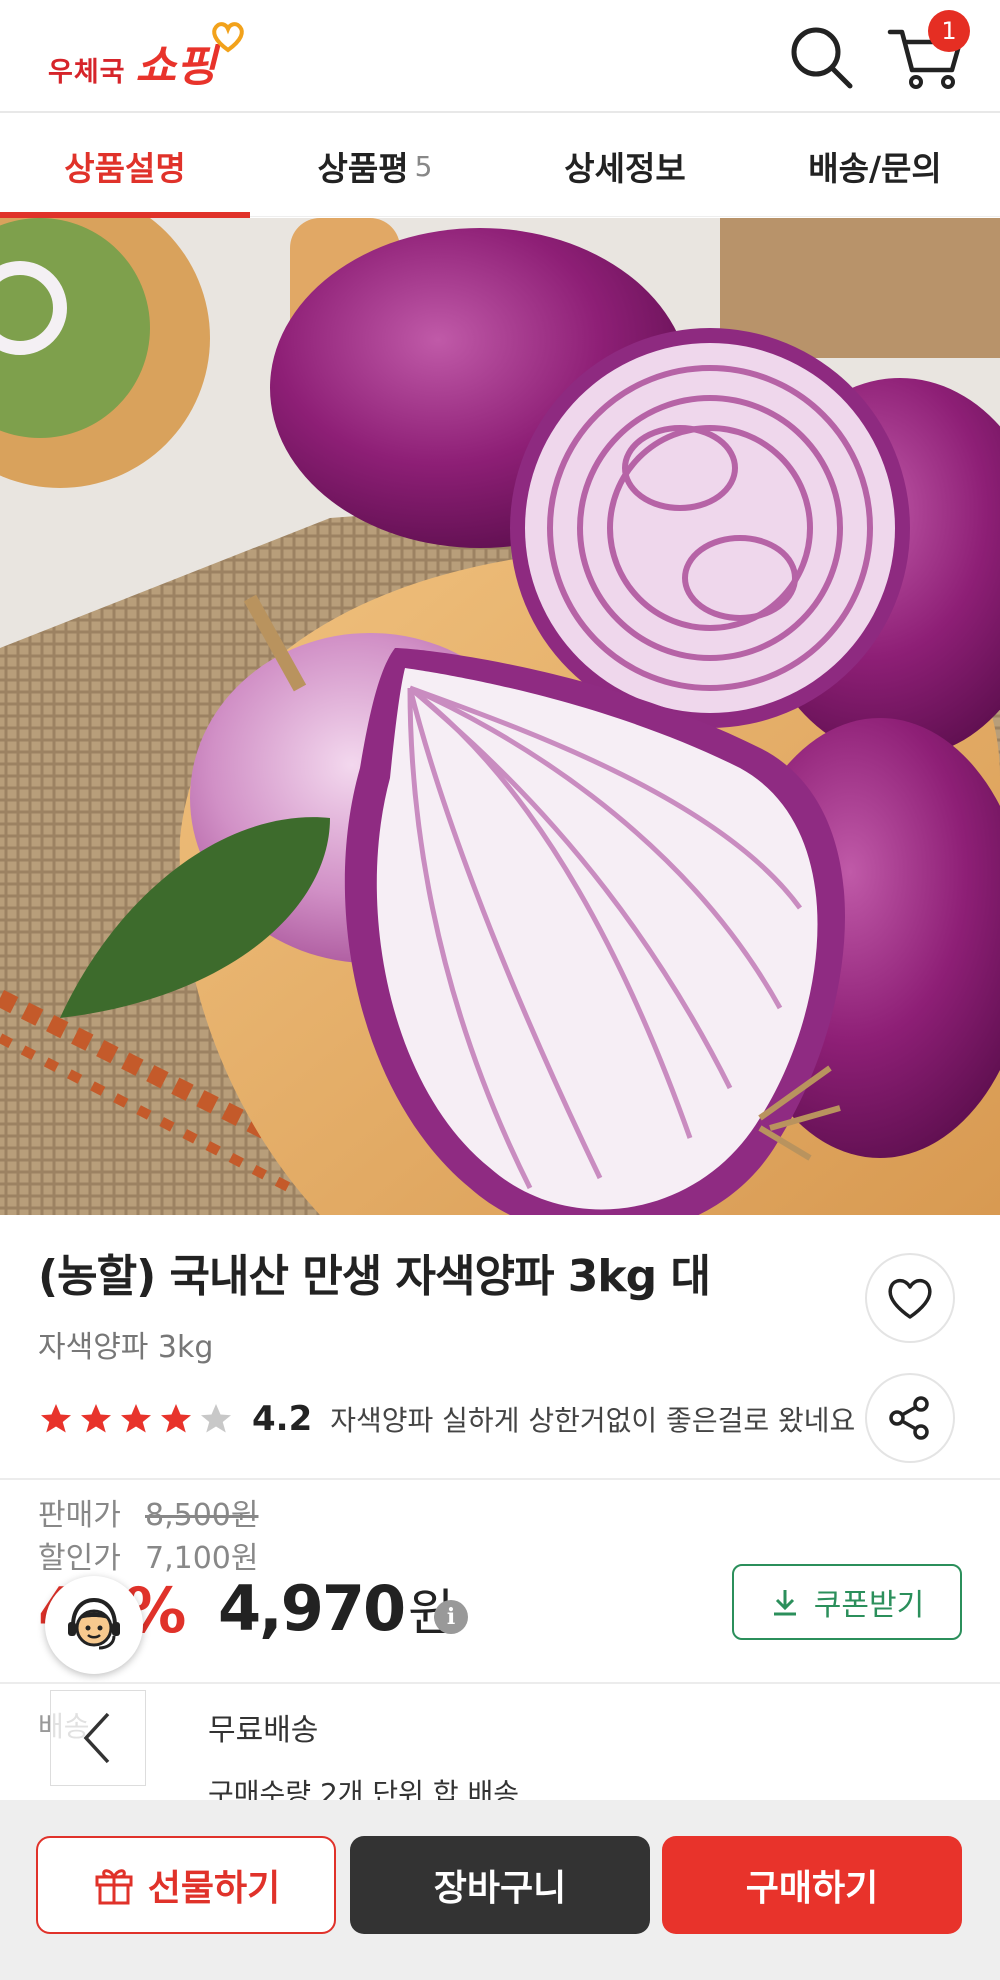 This screenshot has height=1980, width=1000. I want to click on bottom-action-bar: 선물하기 장바구니 구매하기, so click(500, 1890).